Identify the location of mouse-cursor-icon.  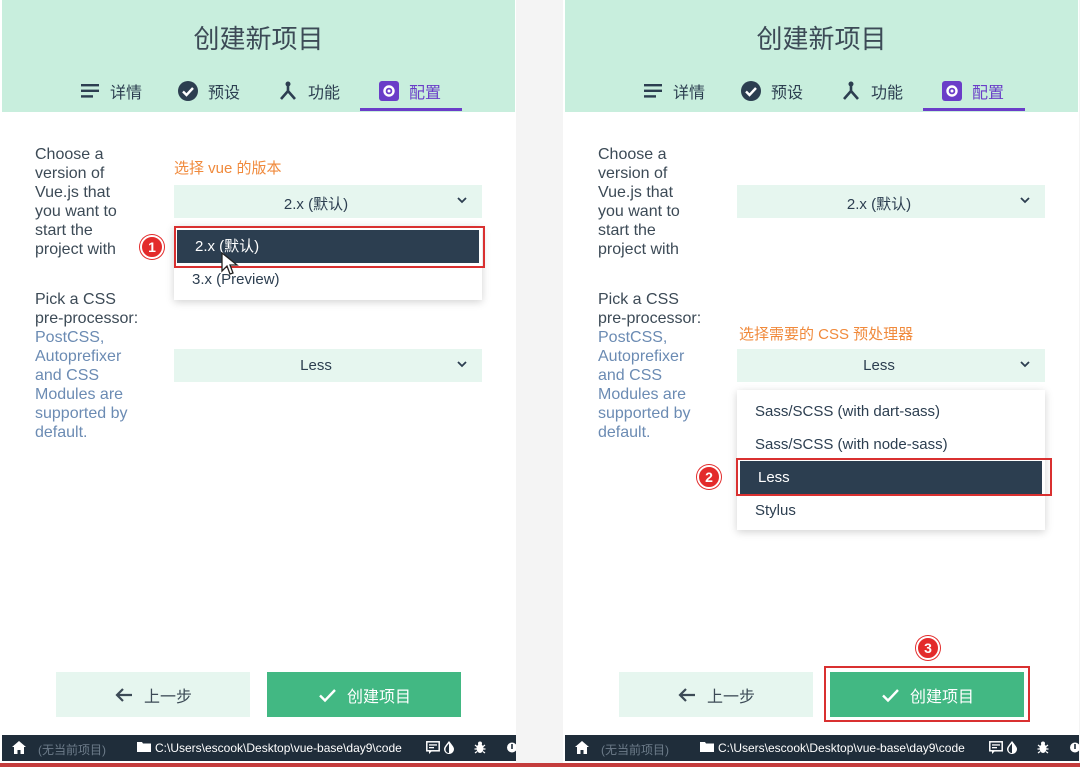
(230, 263).